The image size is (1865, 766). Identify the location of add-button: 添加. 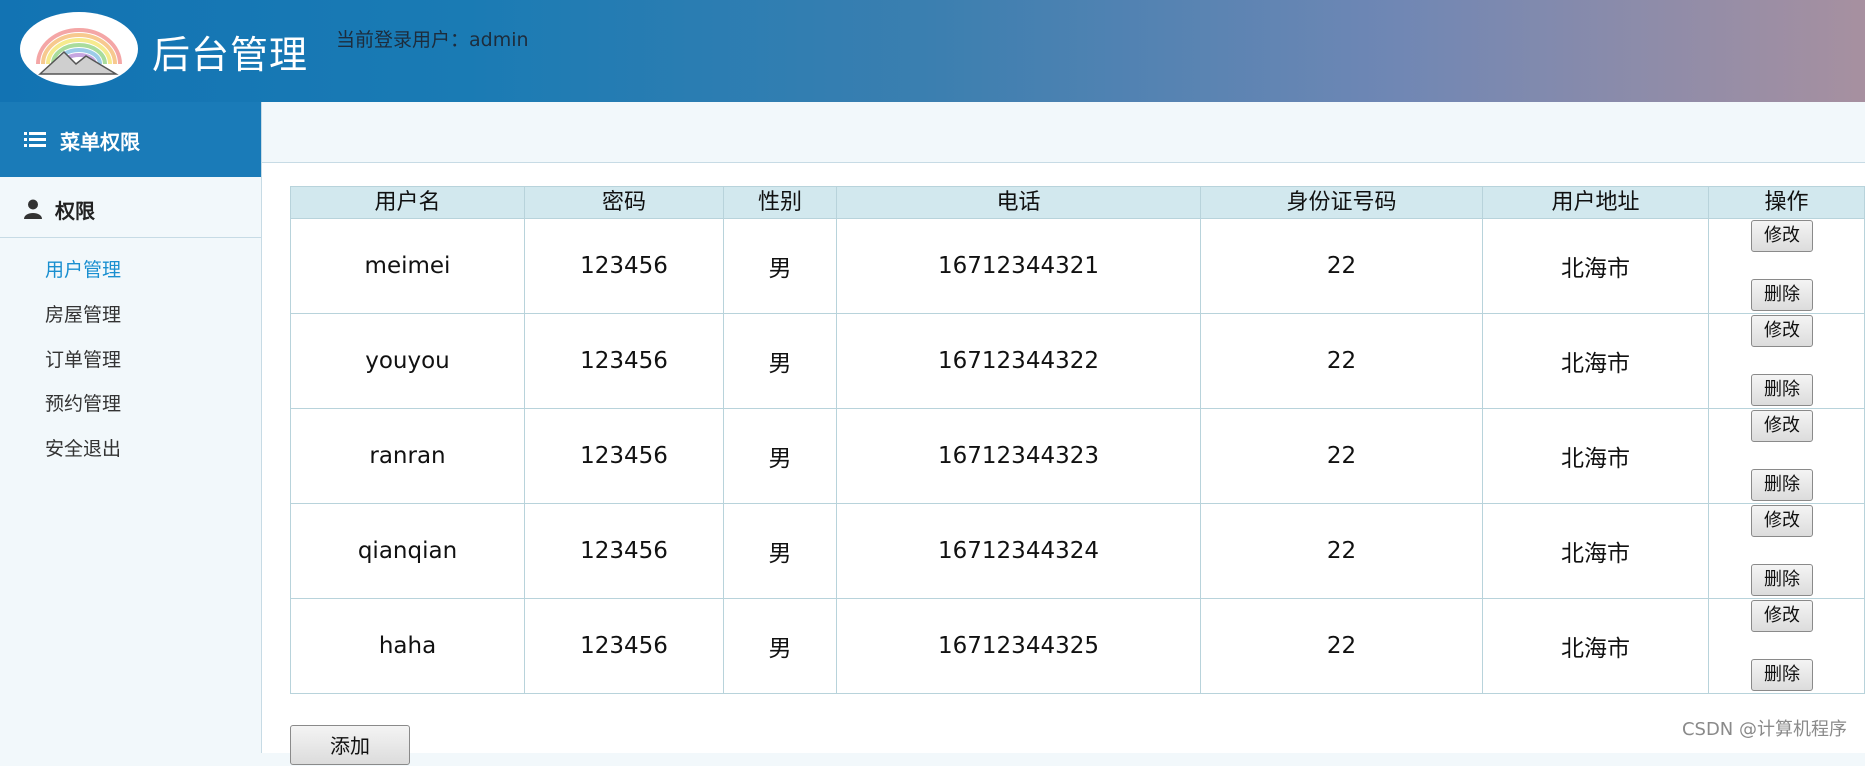
(350, 745).